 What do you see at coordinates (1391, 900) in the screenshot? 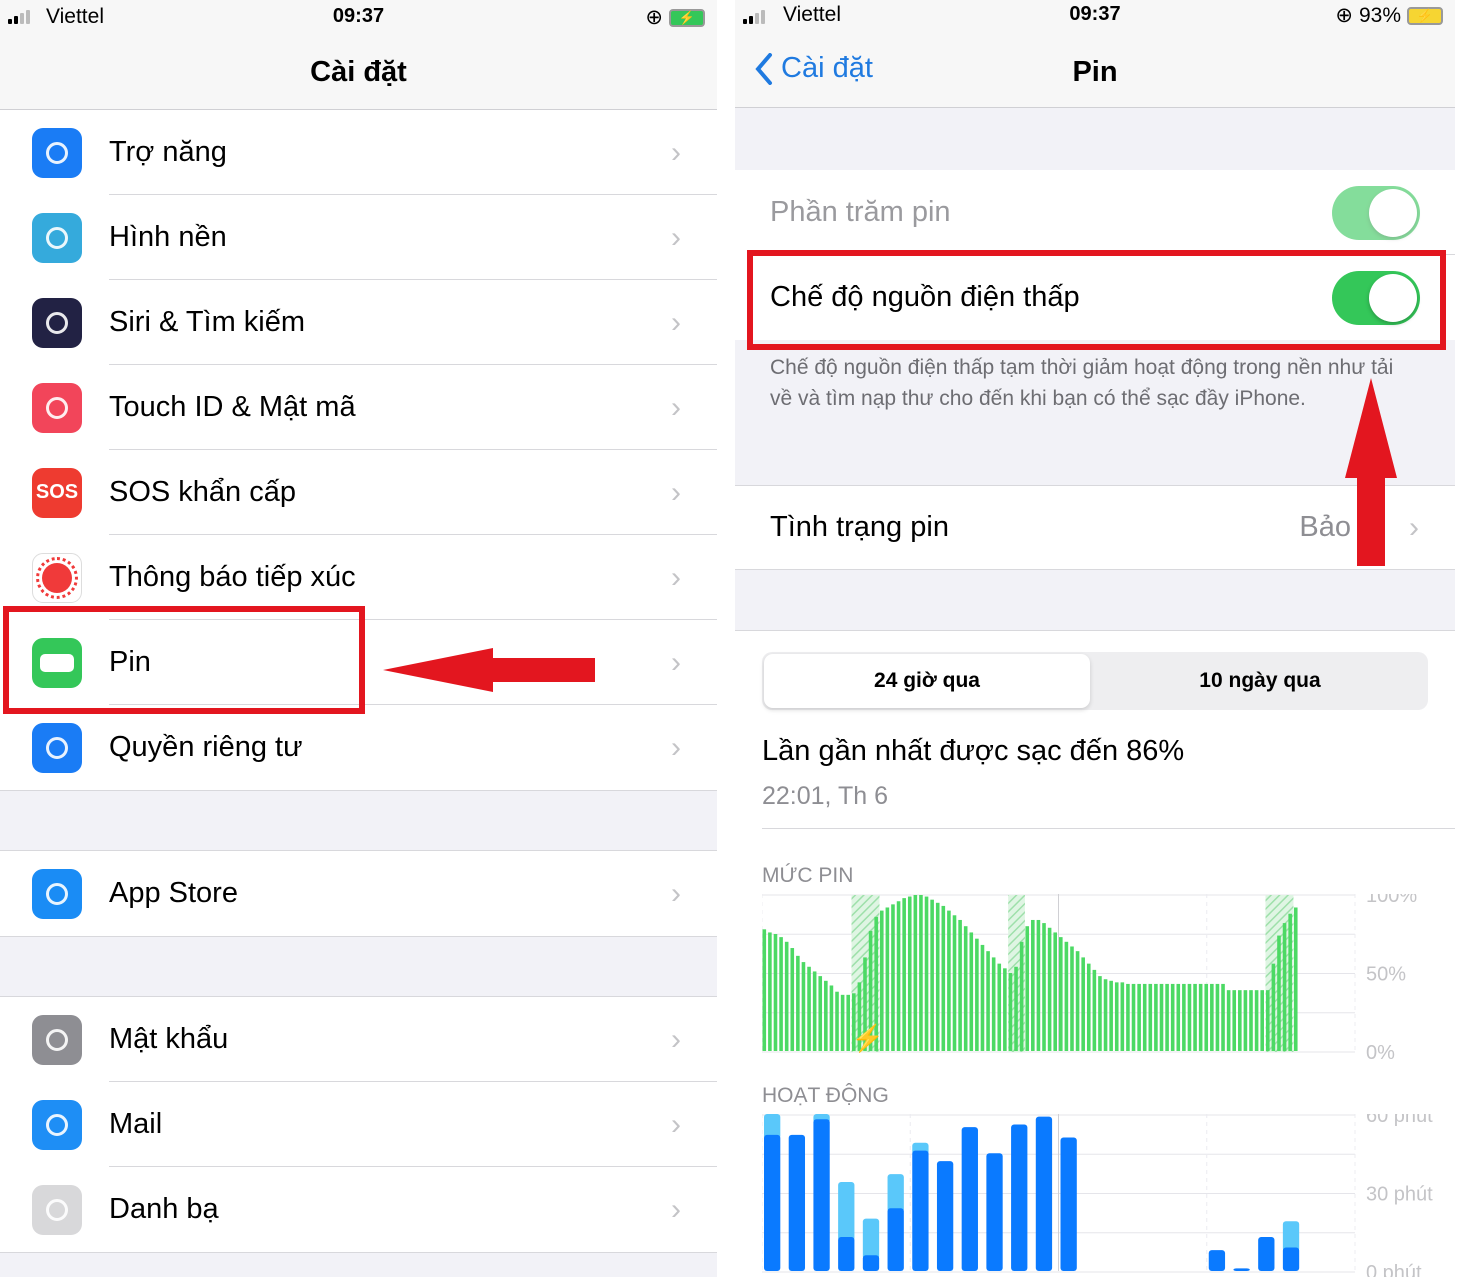
I see `y-tick-label: 100%` at bounding box center [1391, 900].